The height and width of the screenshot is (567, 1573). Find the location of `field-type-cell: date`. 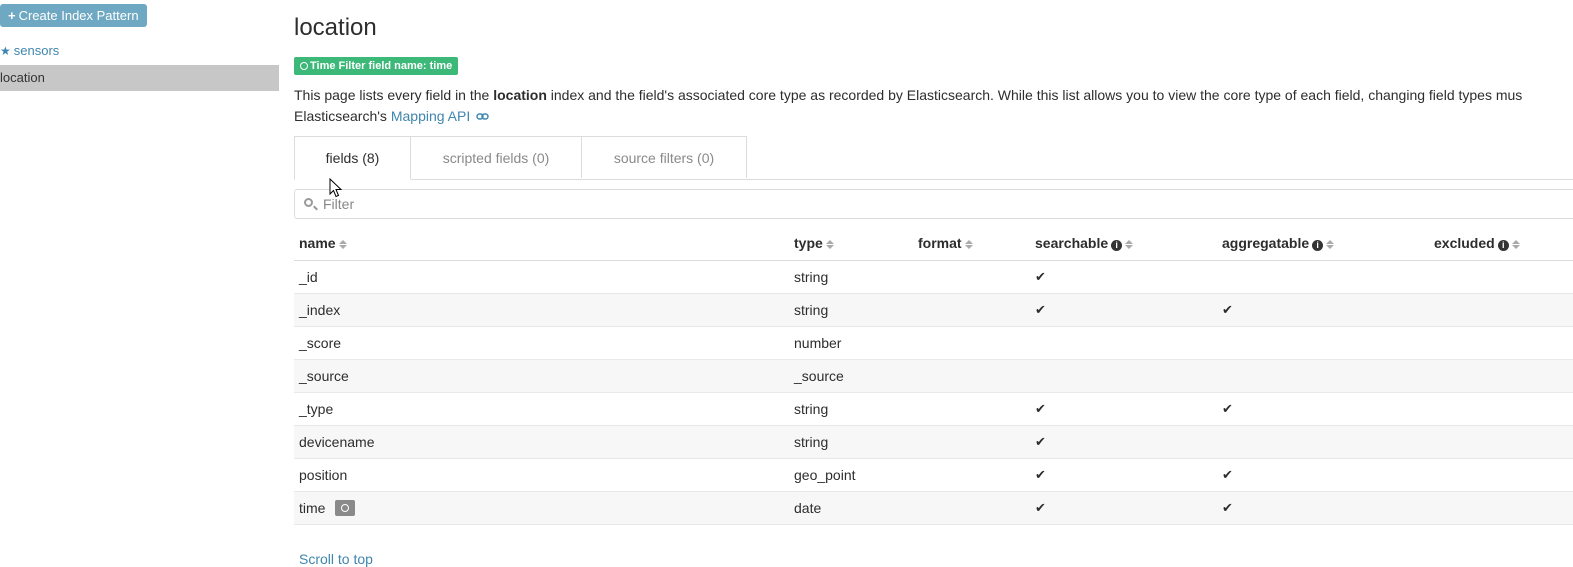

field-type-cell: date is located at coordinates (808, 508).